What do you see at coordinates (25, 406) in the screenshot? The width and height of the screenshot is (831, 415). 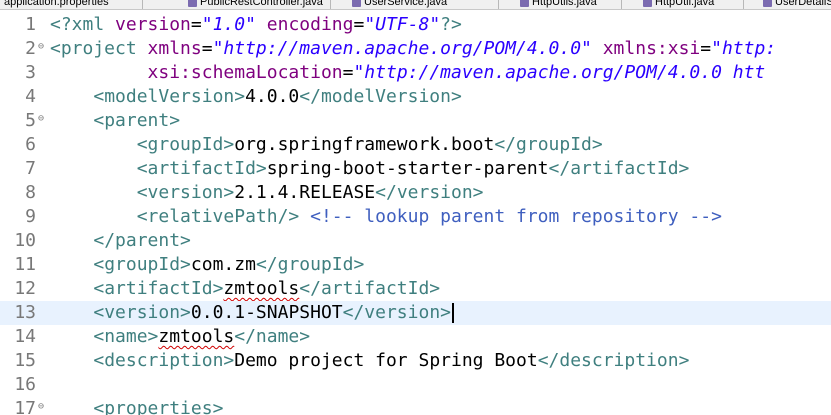 I see `line-number: 17` at bounding box center [25, 406].